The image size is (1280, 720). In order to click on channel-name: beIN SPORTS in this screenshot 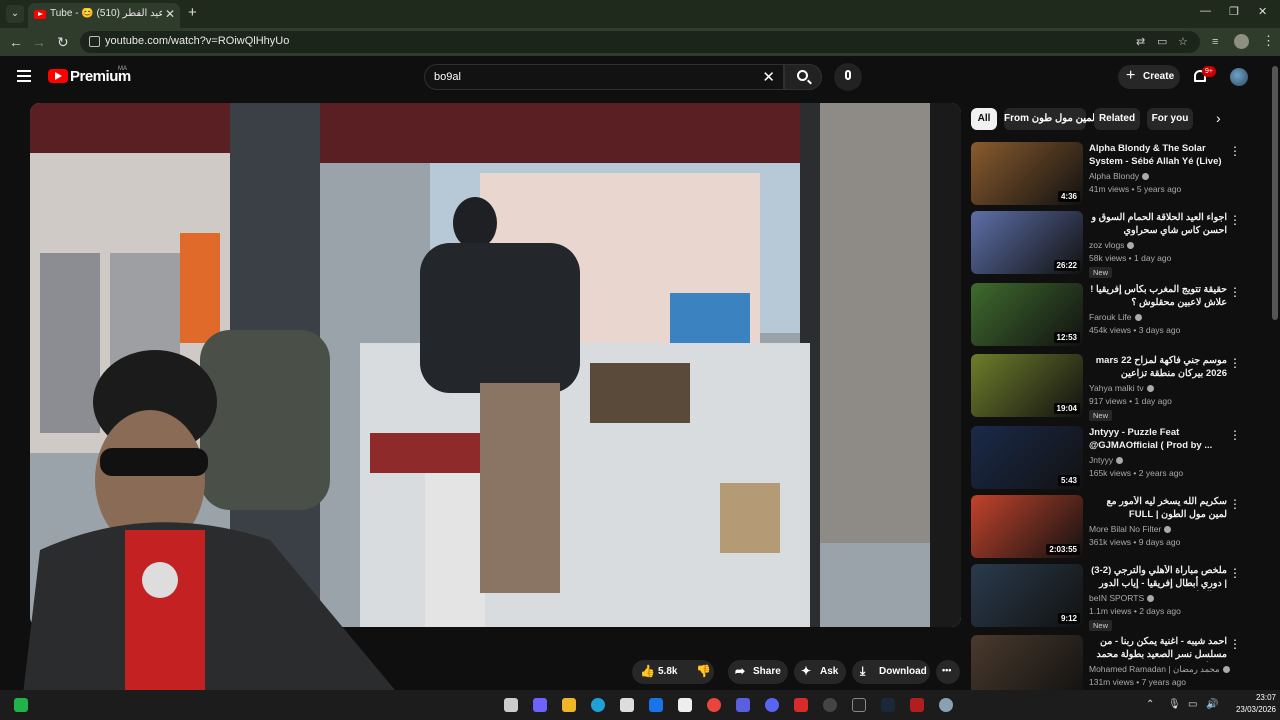, I will do `click(1122, 598)`.